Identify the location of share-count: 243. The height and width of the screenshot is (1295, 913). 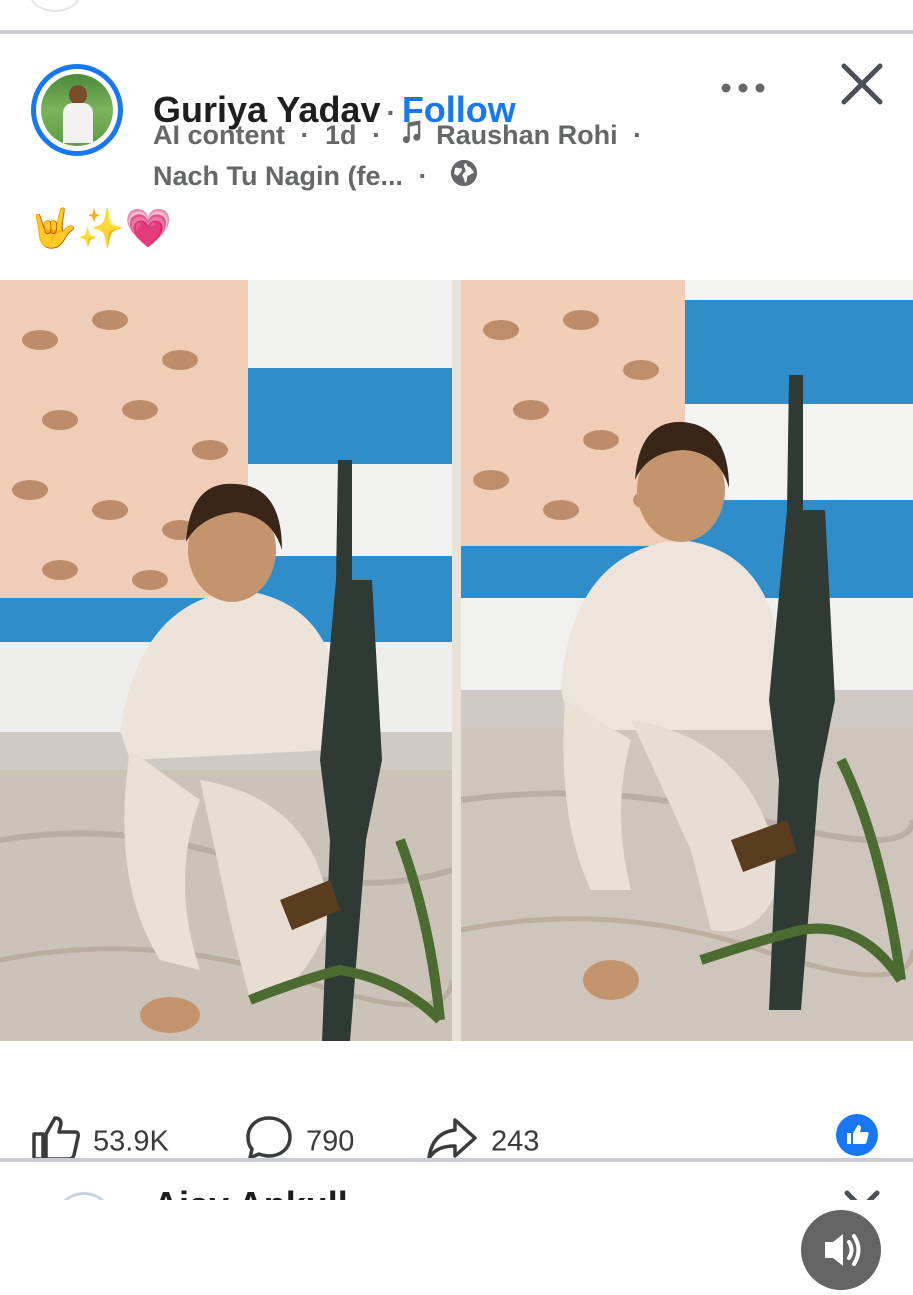
(515, 1141).